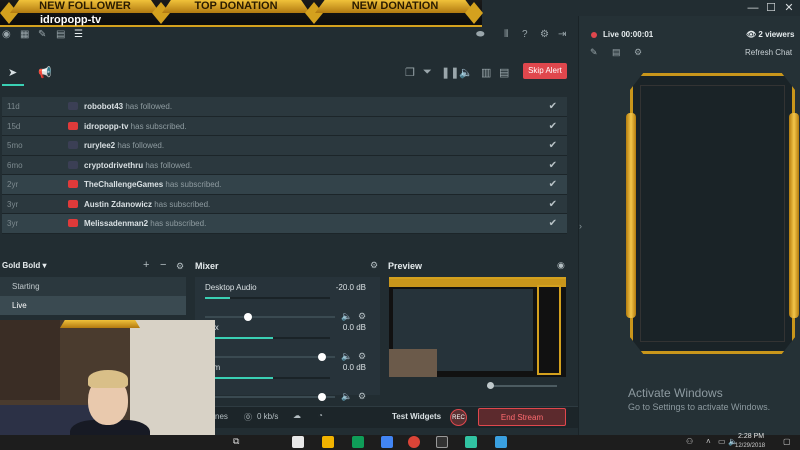  I want to click on sheets-icon, so click(358, 442).